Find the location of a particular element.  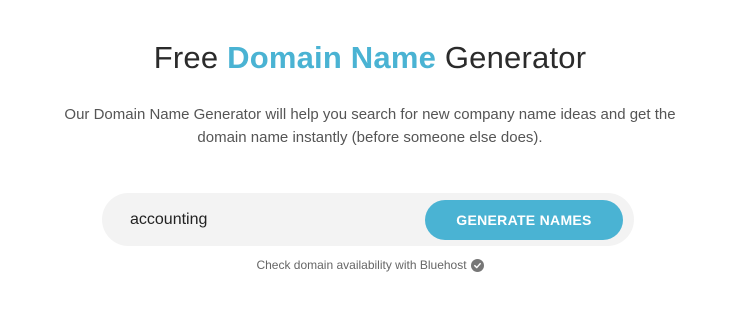

search-bar: GENERATE NAMES is located at coordinates (368, 219).